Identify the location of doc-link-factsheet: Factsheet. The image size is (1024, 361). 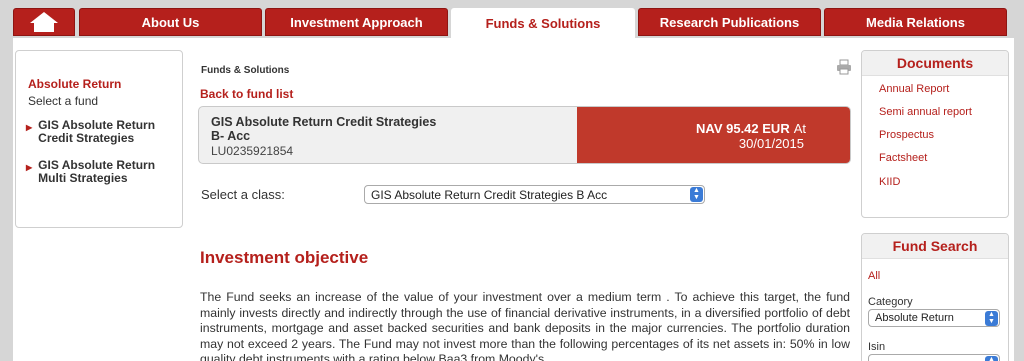
(903, 158).